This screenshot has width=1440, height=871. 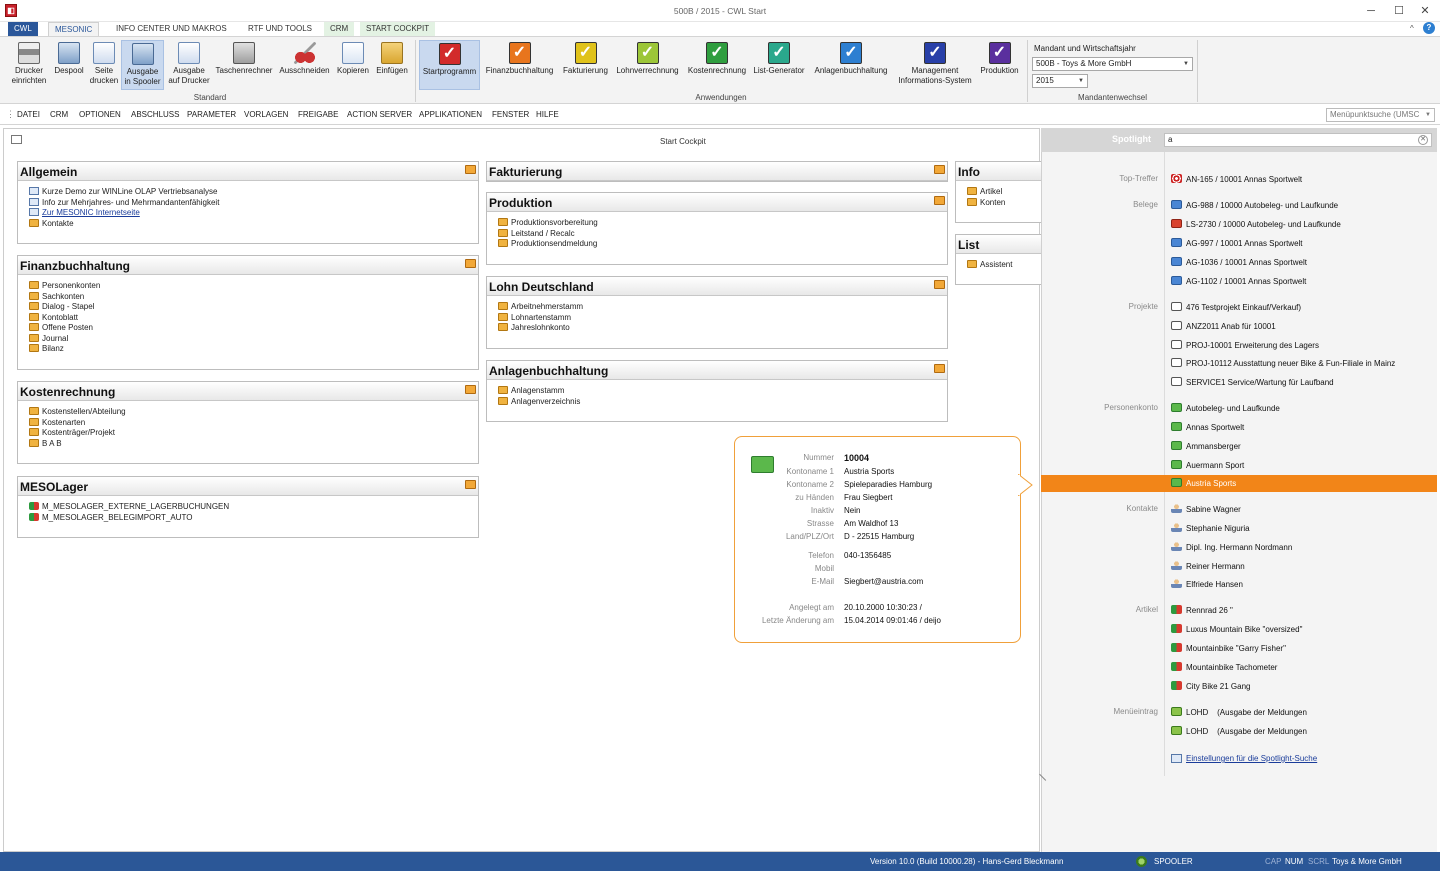 What do you see at coordinates (1173, 861) in the screenshot?
I see `status-spooler: SPOOLER` at bounding box center [1173, 861].